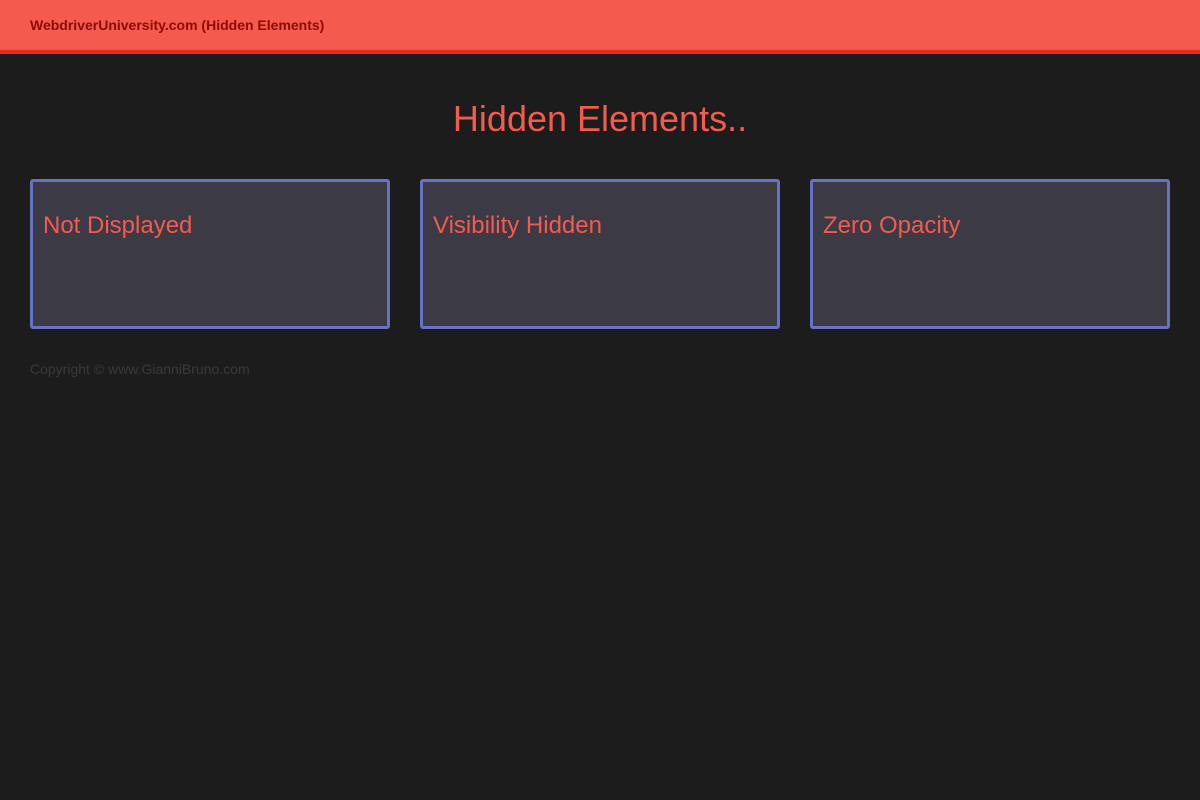  Describe the element at coordinates (210, 254) in the screenshot. I see `card-not-displayed: Not Displayed` at that location.